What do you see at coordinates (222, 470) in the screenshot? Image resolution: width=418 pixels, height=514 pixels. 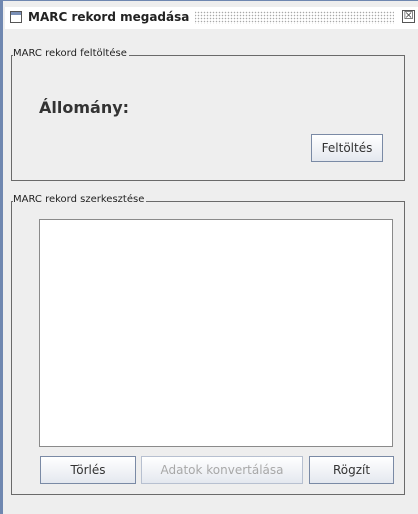 I see `convert-data-button: Adatok konvertálása` at bounding box center [222, 470].